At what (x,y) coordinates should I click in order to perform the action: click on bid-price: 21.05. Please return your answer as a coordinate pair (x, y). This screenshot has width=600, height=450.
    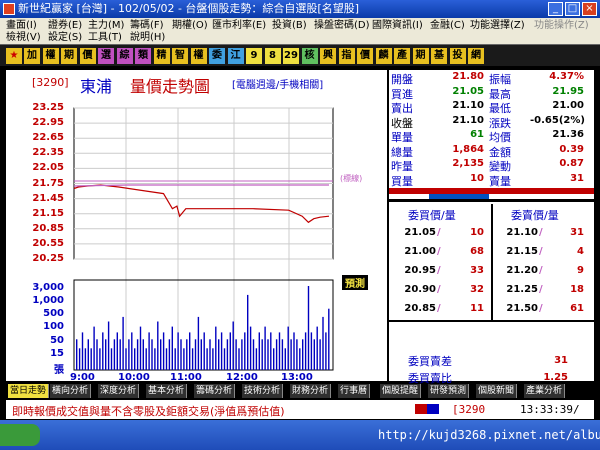
    Looking at the image, I should click on (417, 232).